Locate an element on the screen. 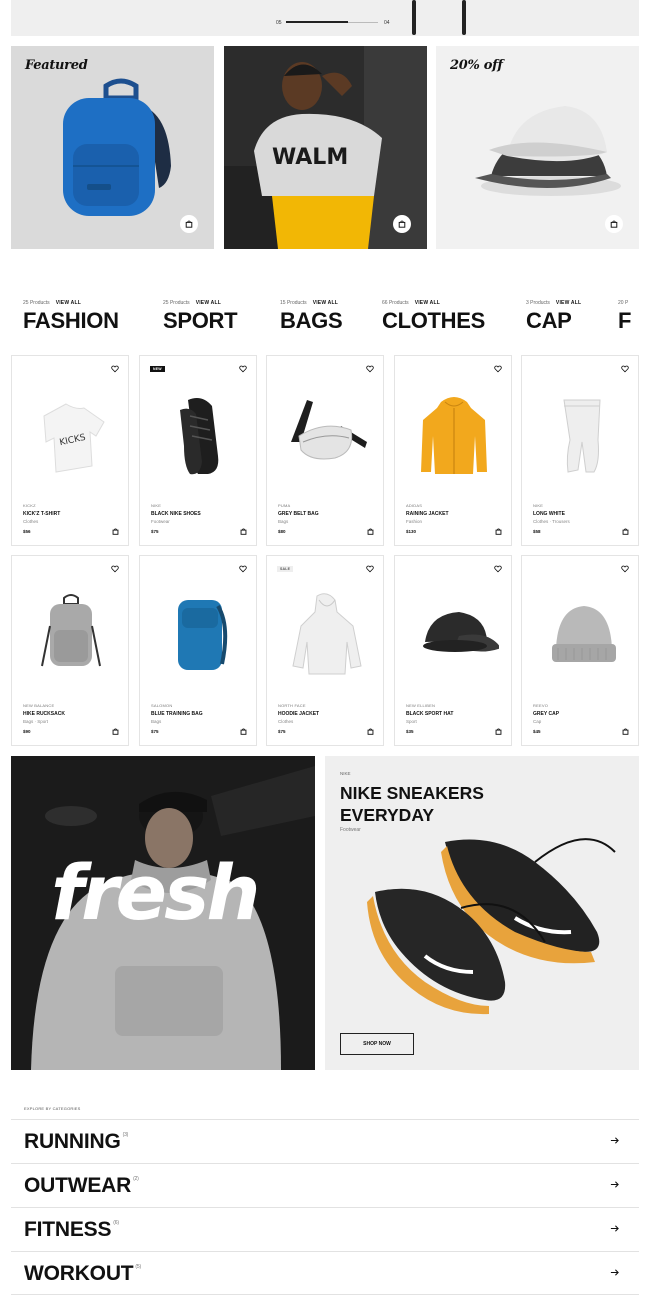  product-name: BLACK SPORT HAT is located at coordinates (429, 714).